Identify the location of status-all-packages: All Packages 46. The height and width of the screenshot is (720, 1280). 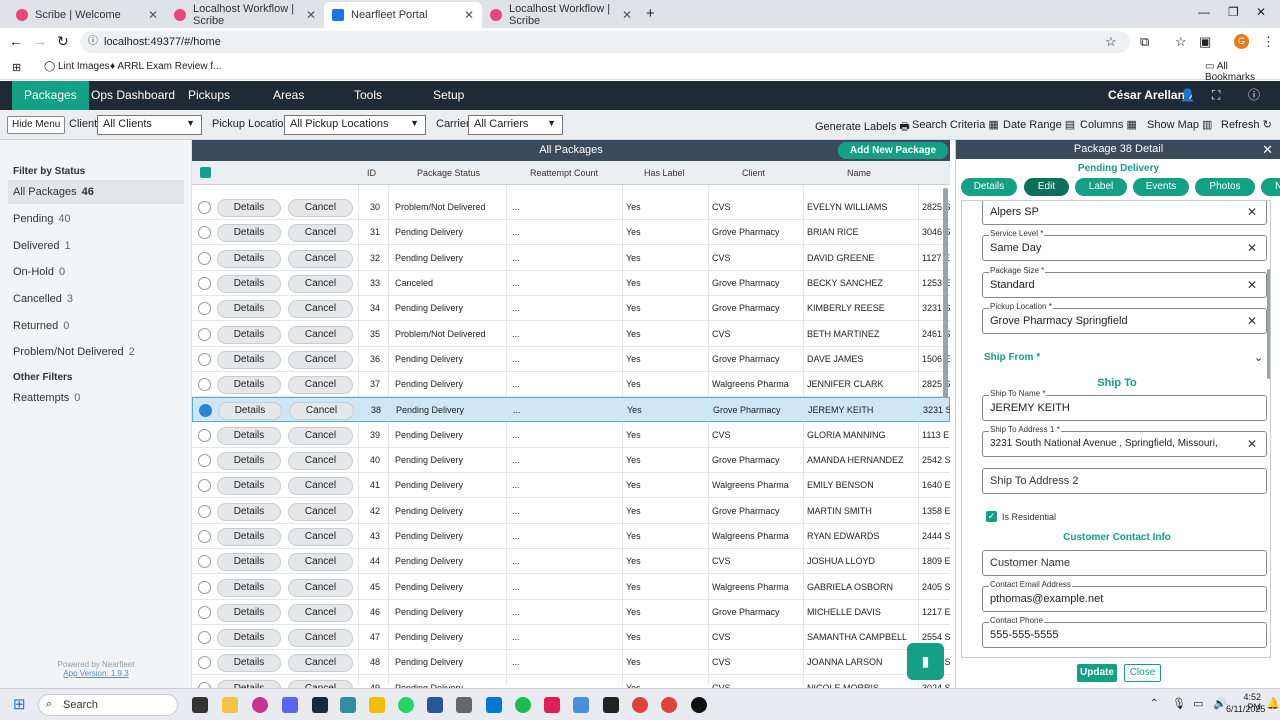
(53, 192).